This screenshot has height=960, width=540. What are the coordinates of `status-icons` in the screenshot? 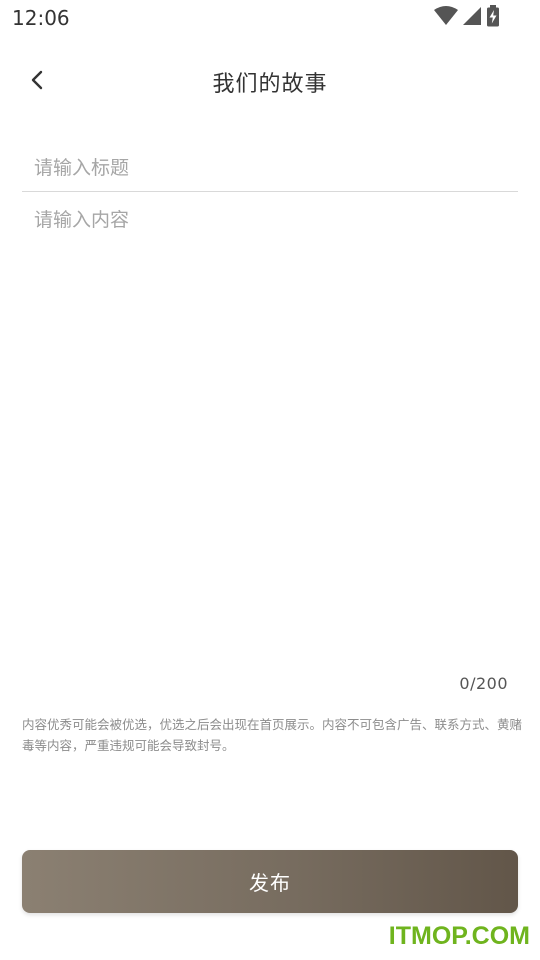 It's located at (467, 18).